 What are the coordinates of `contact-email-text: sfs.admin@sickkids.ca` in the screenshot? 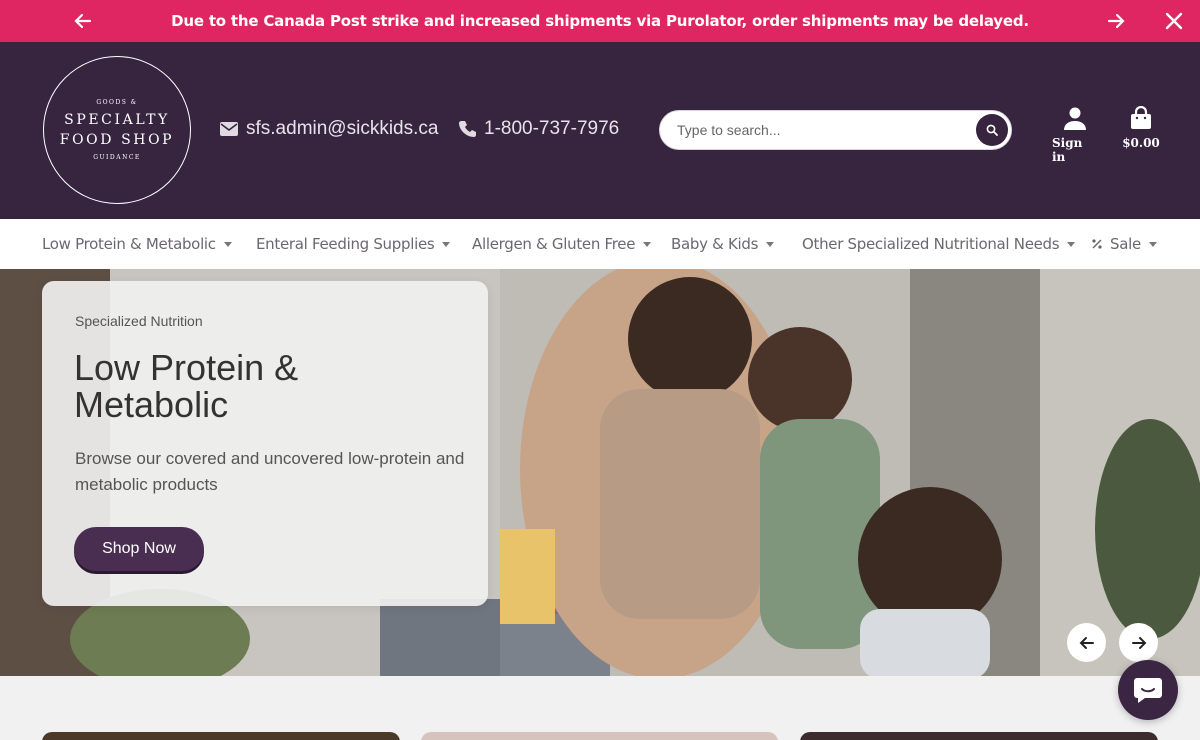 It's located at (342, 128).